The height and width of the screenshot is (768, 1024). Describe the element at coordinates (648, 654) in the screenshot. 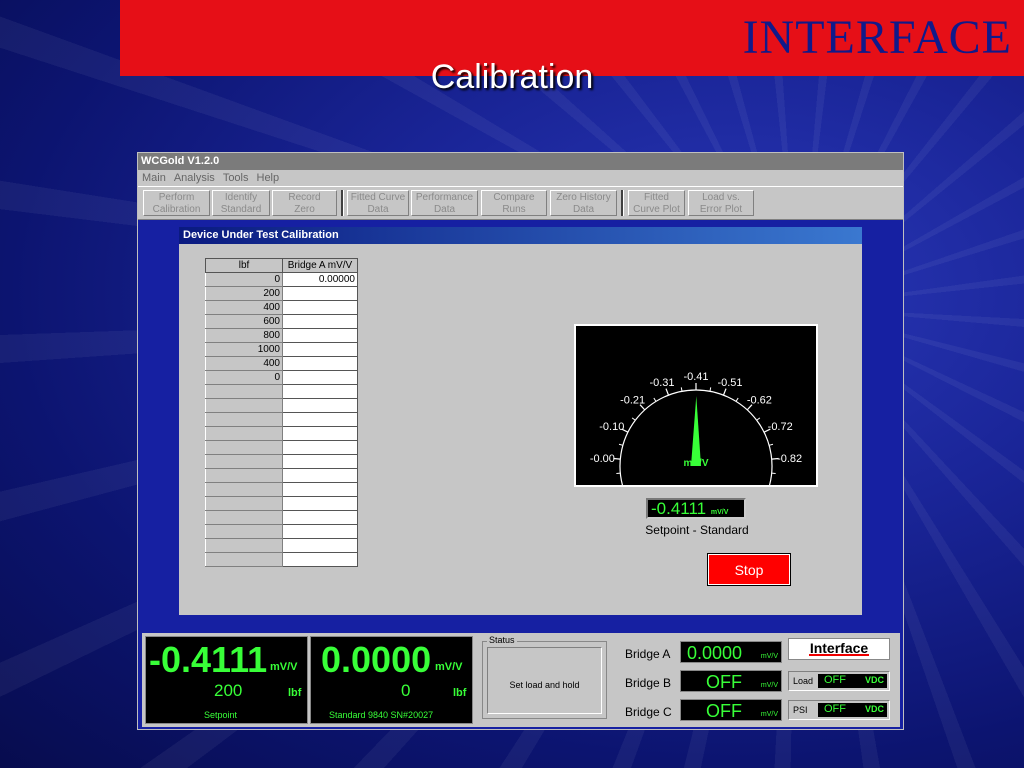

I see `bridge-a-label: Bridge A` at that location.